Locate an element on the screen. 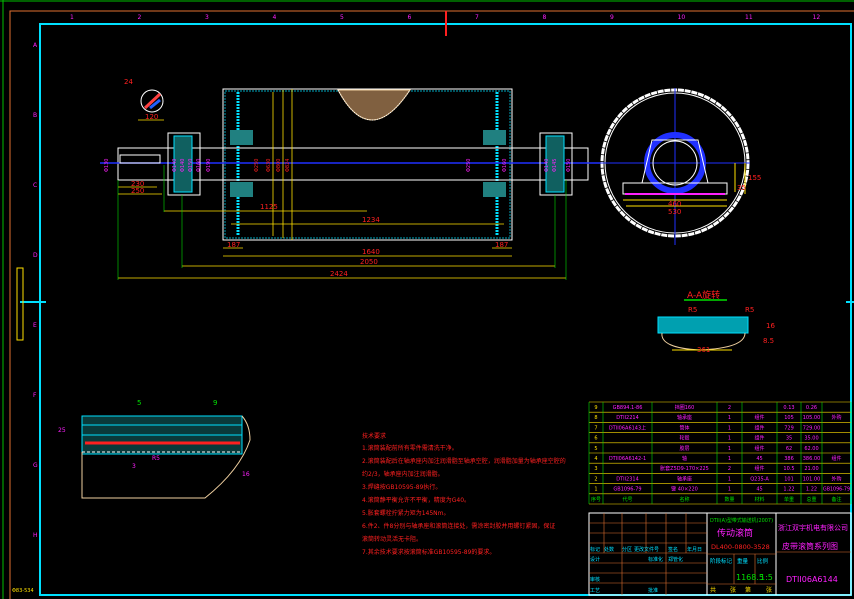 The width and height of the screenshot is (854, 599). column-label: 3 is located at coordinates (207, 17).